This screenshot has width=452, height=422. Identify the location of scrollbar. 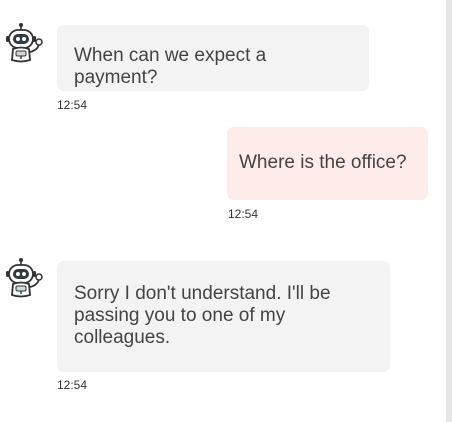
(449, 211).